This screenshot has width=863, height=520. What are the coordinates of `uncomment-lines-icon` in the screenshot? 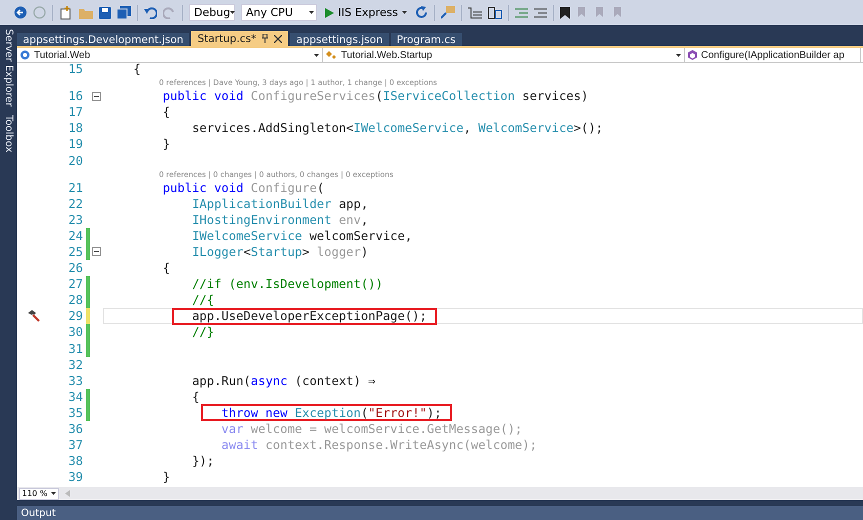 It's located at (540, 12).